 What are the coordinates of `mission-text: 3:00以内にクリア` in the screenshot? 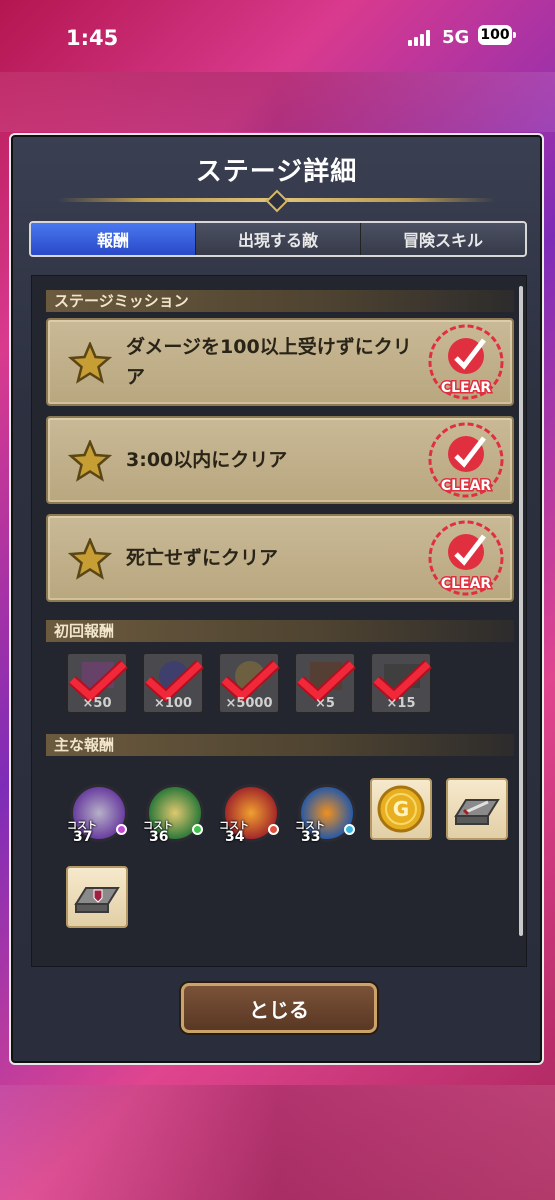 It's located at (207, 460).